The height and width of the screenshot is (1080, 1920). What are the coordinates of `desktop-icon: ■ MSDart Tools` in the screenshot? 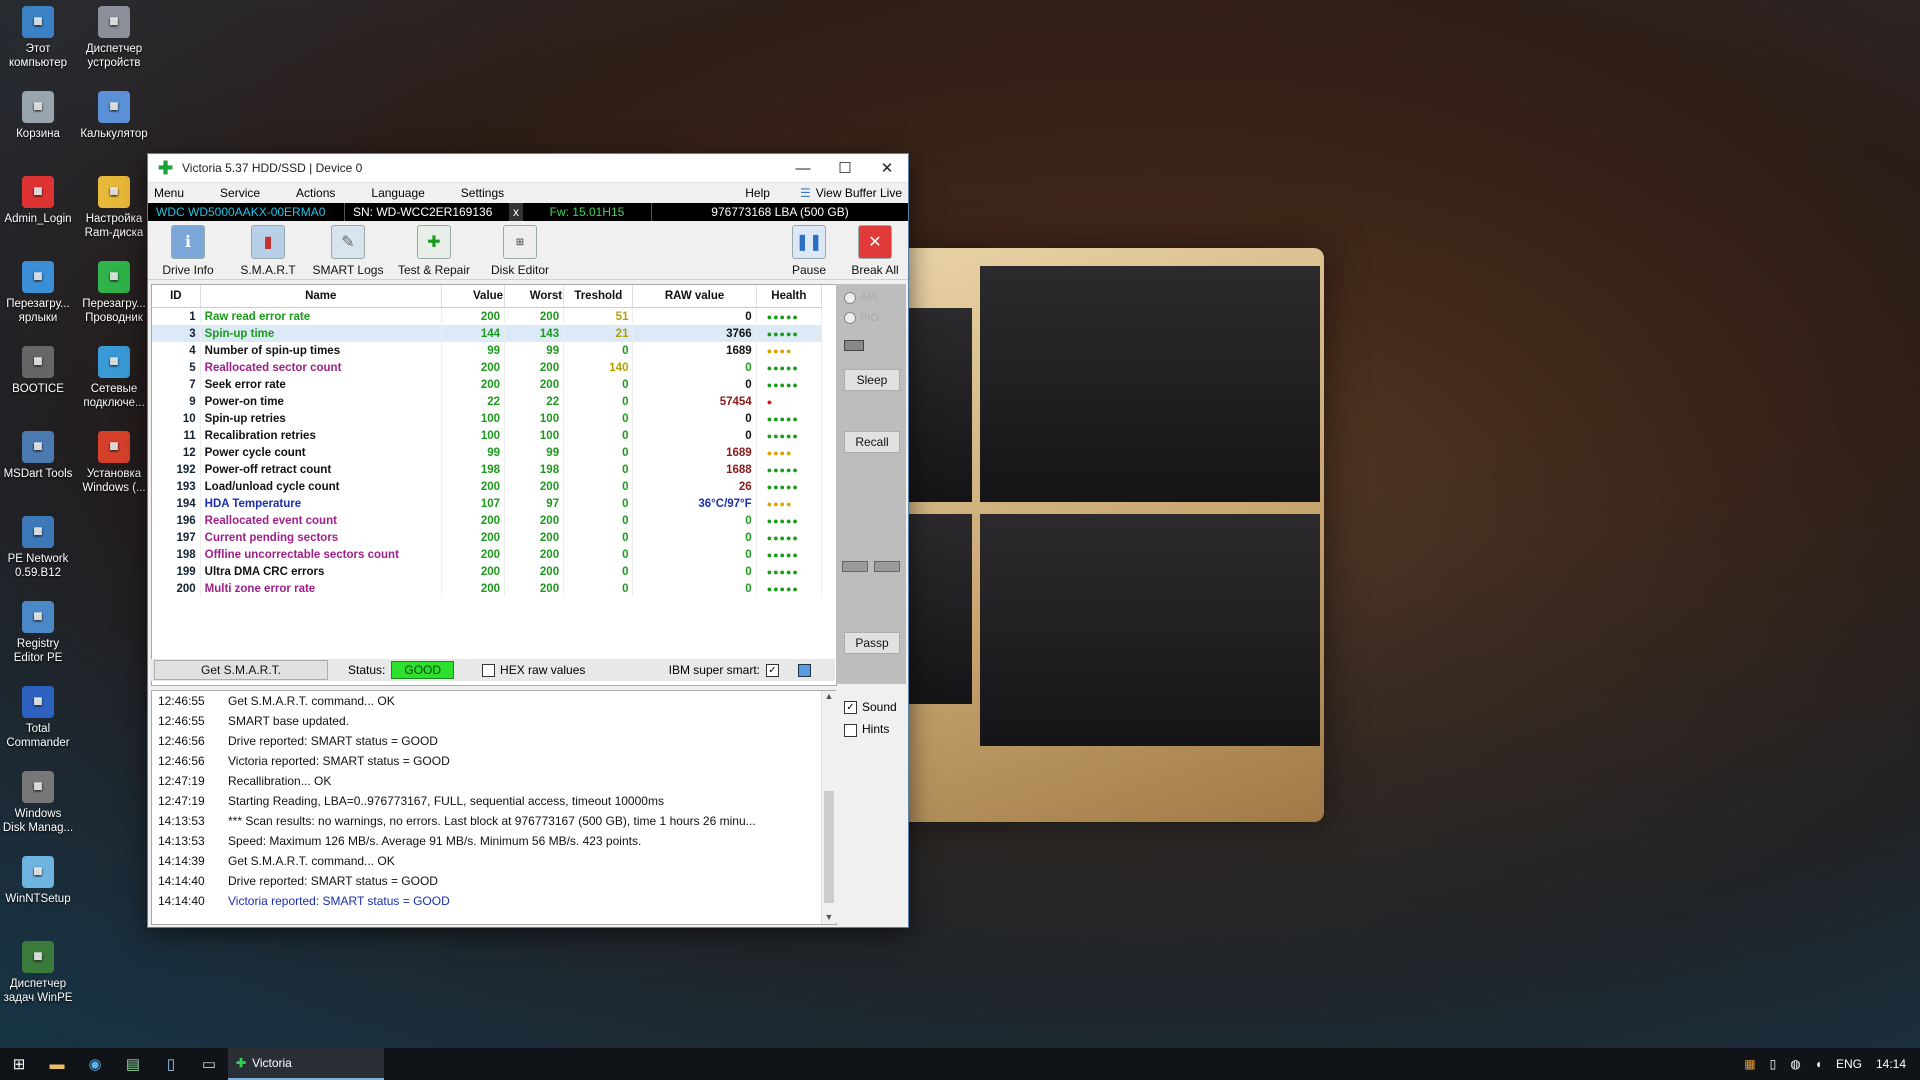 It's located at (38, 456).